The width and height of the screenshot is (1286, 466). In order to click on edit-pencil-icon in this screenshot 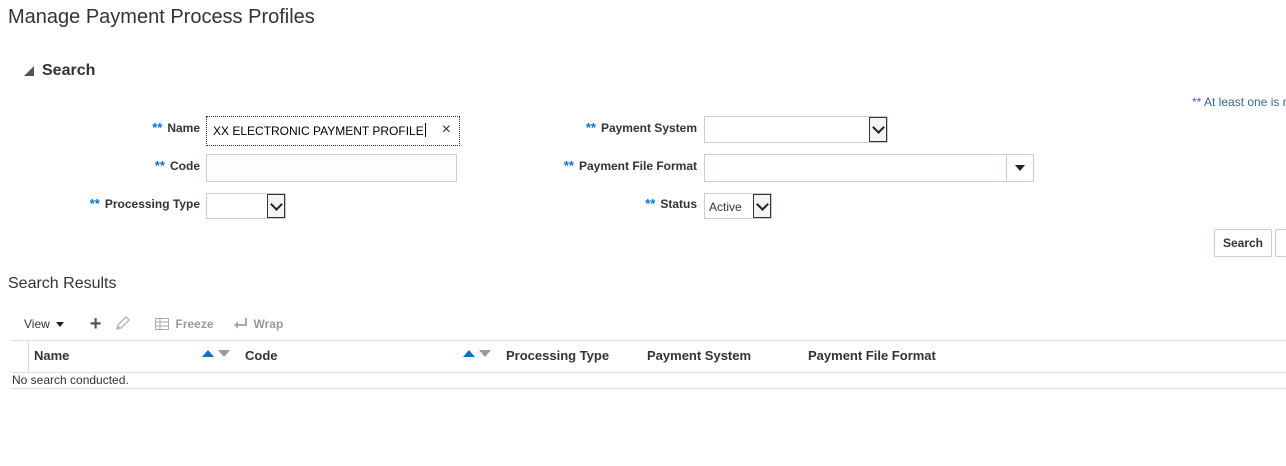, I will do `click(123, 324)`.